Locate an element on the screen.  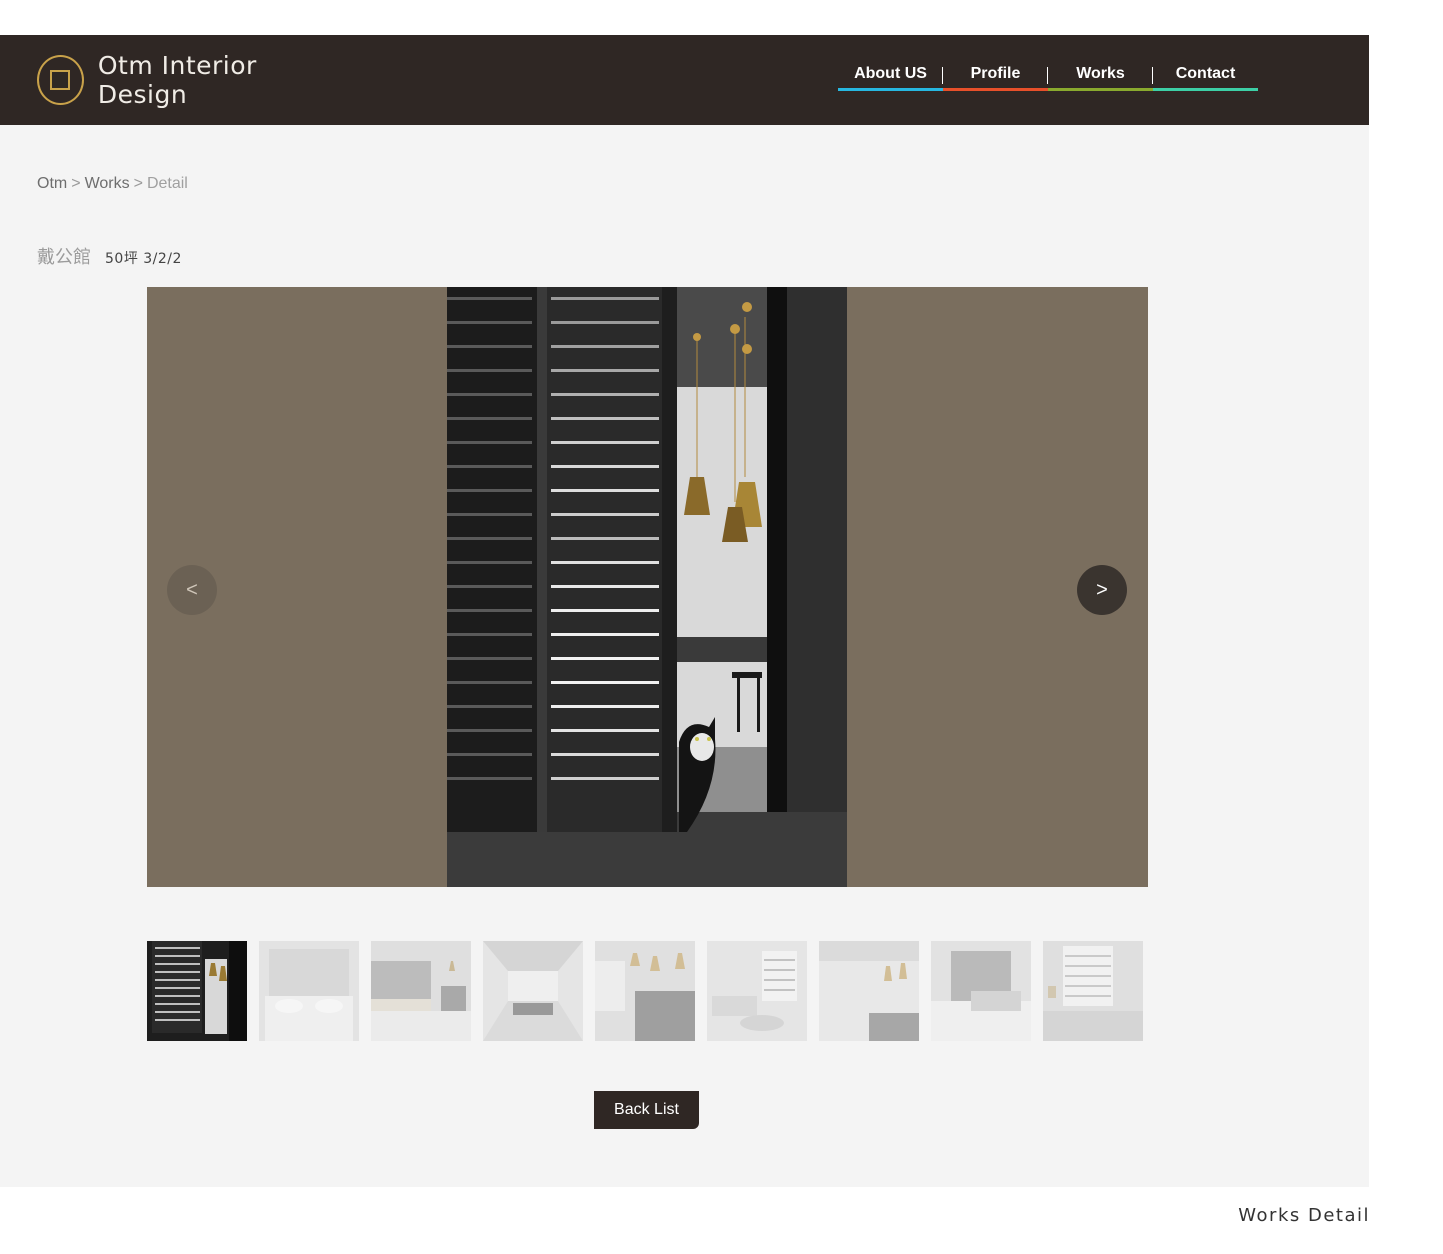
thumbnail-strip is located at coordinates (645, 991).